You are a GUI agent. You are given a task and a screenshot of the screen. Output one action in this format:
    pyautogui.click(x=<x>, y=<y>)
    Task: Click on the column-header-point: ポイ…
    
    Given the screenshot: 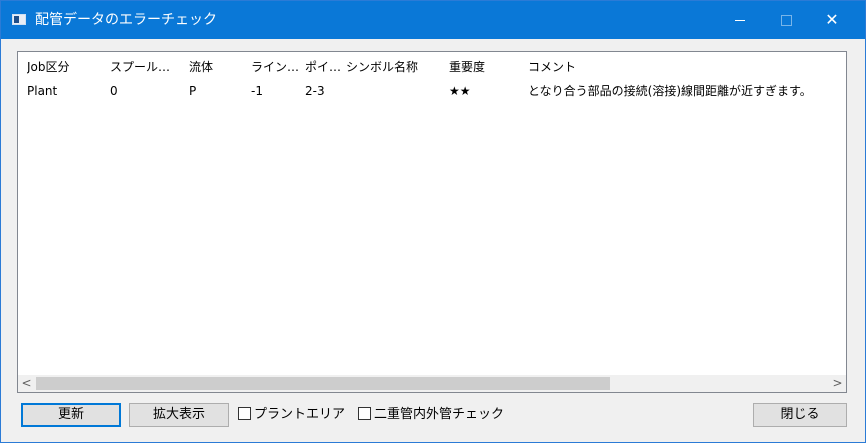 What is the action you would take?
    pyautogui.click(x=325, y=67)
    